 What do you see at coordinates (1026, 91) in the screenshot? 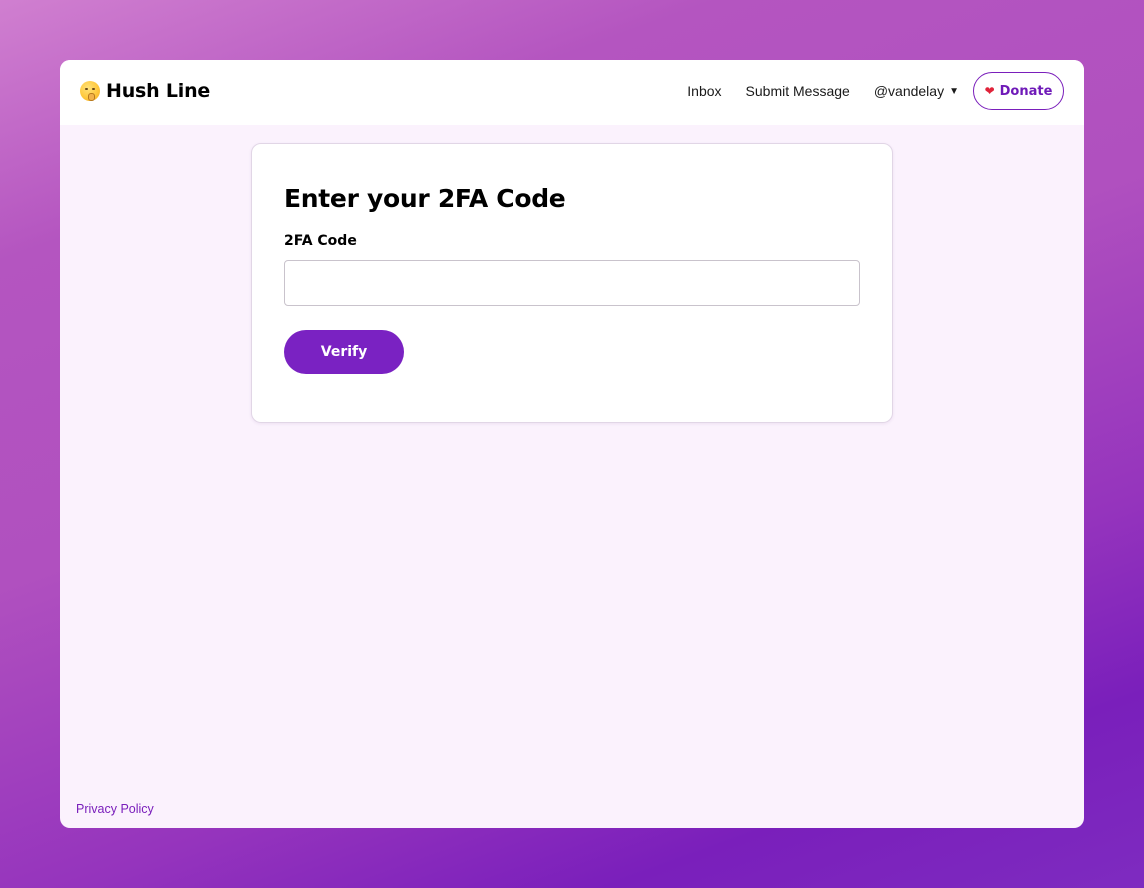
I see `donate-label: Donate` at bounding box center [1026, 91].